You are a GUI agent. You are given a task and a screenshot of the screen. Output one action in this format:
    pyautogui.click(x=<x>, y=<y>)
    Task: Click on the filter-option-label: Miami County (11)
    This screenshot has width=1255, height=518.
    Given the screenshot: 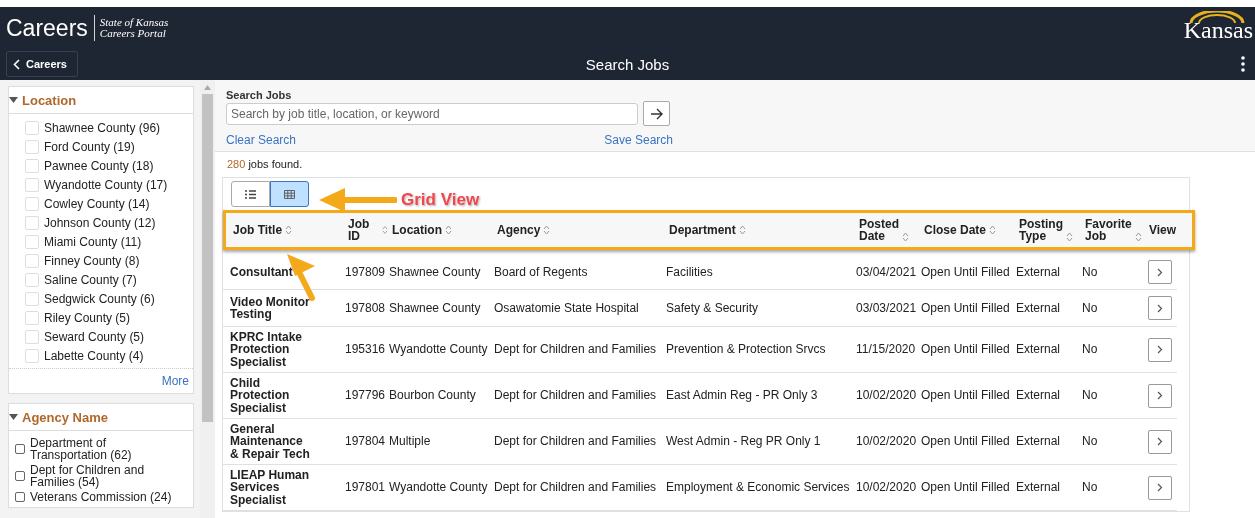 What is the action you would take?
    pyautogui.click(x=93, y=242)
    